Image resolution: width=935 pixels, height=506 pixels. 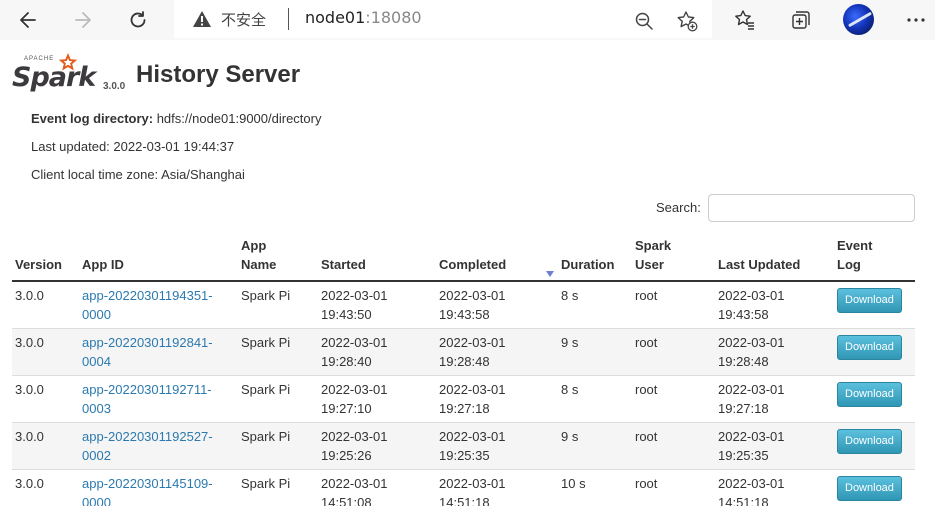 What do you see at coordinates (745, 20) in the screenshot?
I see `favorites-list-icon` at bounding box center [745, 20].